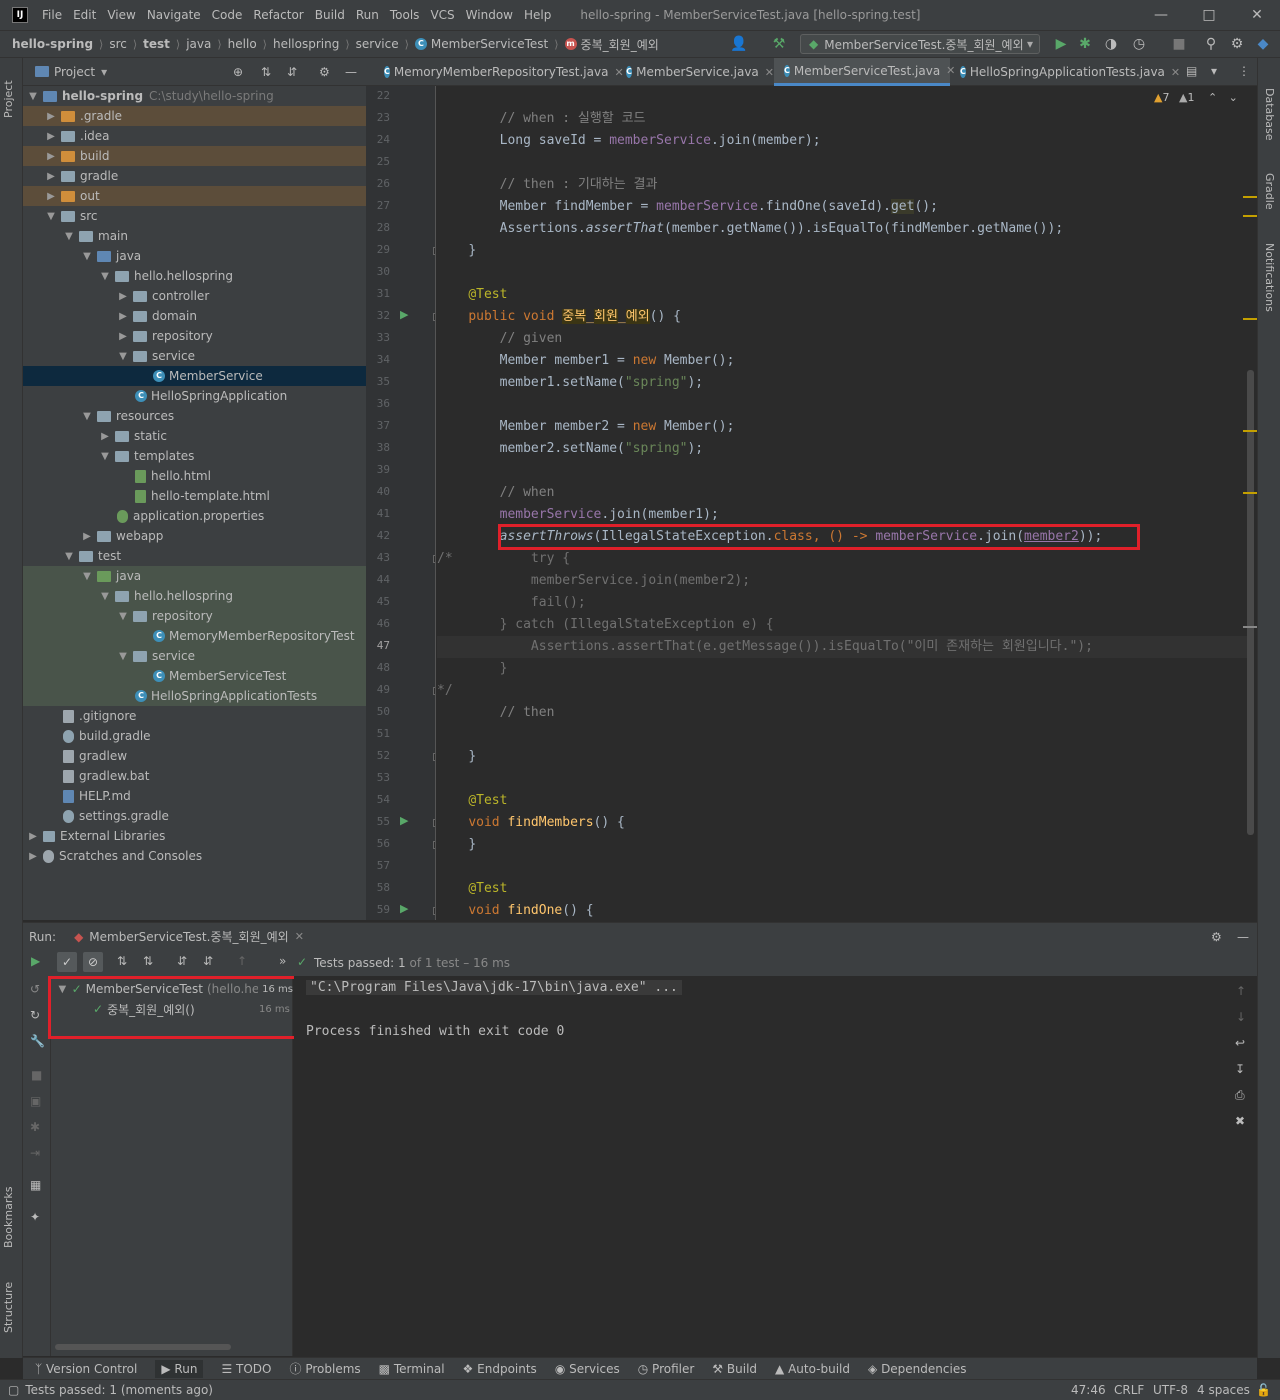  What do you see at coordinates (864, 72) in the screenshot?
I see `tab-member-service-test: C MemberServiceTest.java ✕` at bounding box center [864, 72].